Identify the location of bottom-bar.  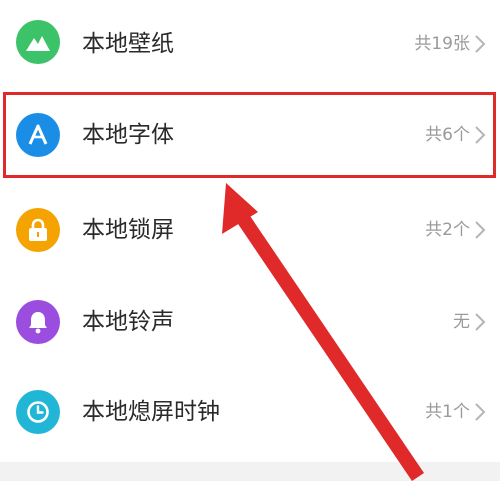
(250, 471).